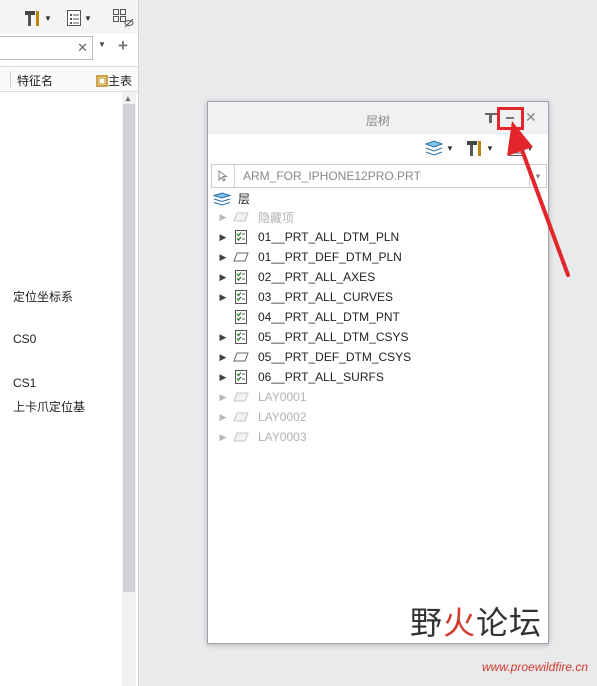  I want to click on annotation-highlight-box, so click(510, 118).